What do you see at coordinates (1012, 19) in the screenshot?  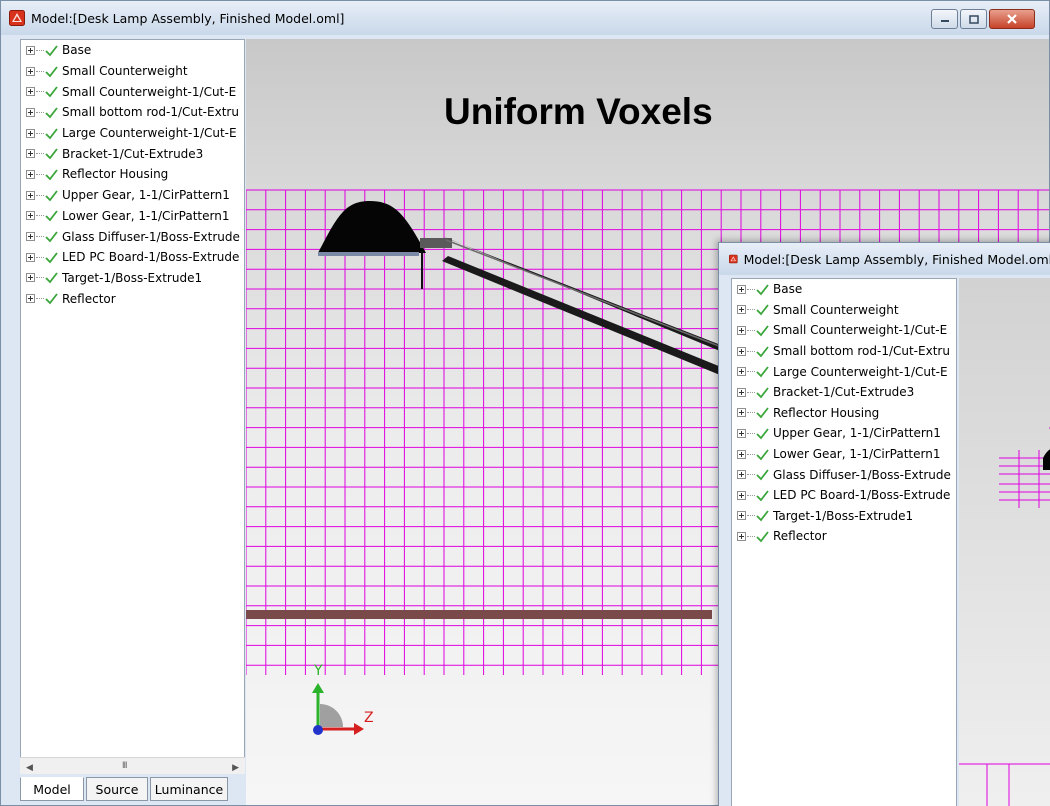 I see `close-button` at bounding box center [1012, 19].